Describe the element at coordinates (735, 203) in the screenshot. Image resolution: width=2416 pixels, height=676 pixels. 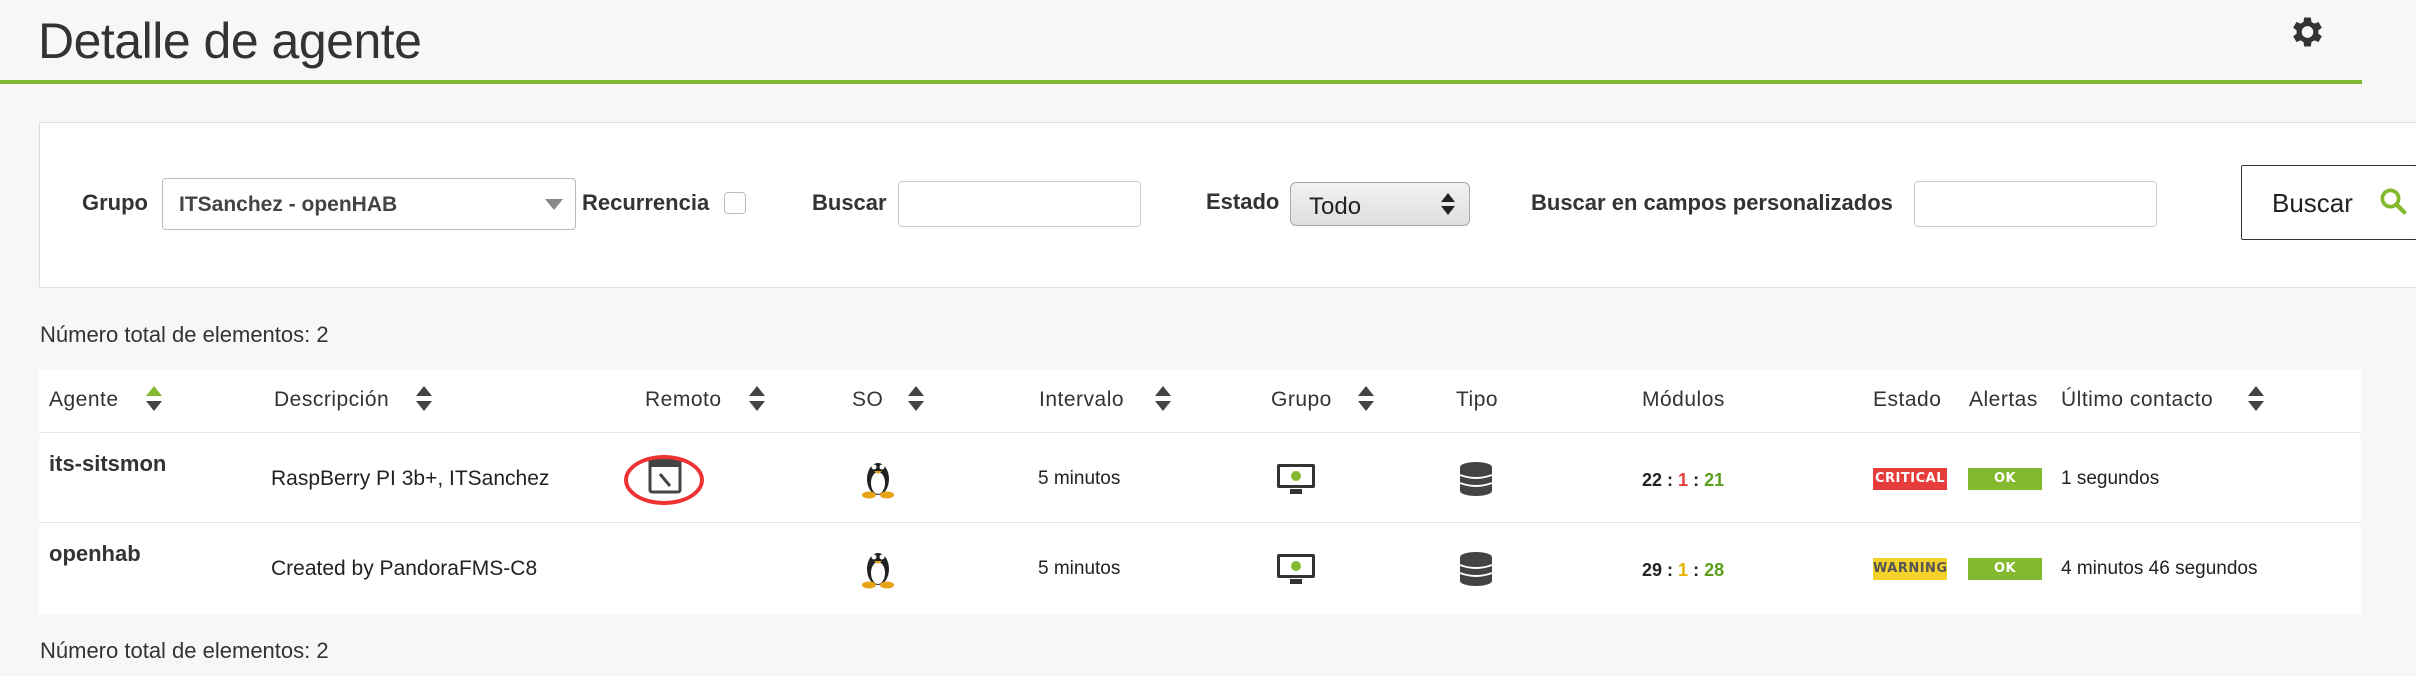
I see `recurrencia-checkbox` at that location.